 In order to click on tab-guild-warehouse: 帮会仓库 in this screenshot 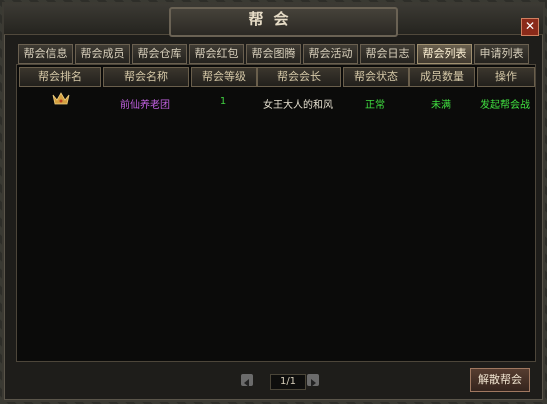, I will do `click(159, 54)`.